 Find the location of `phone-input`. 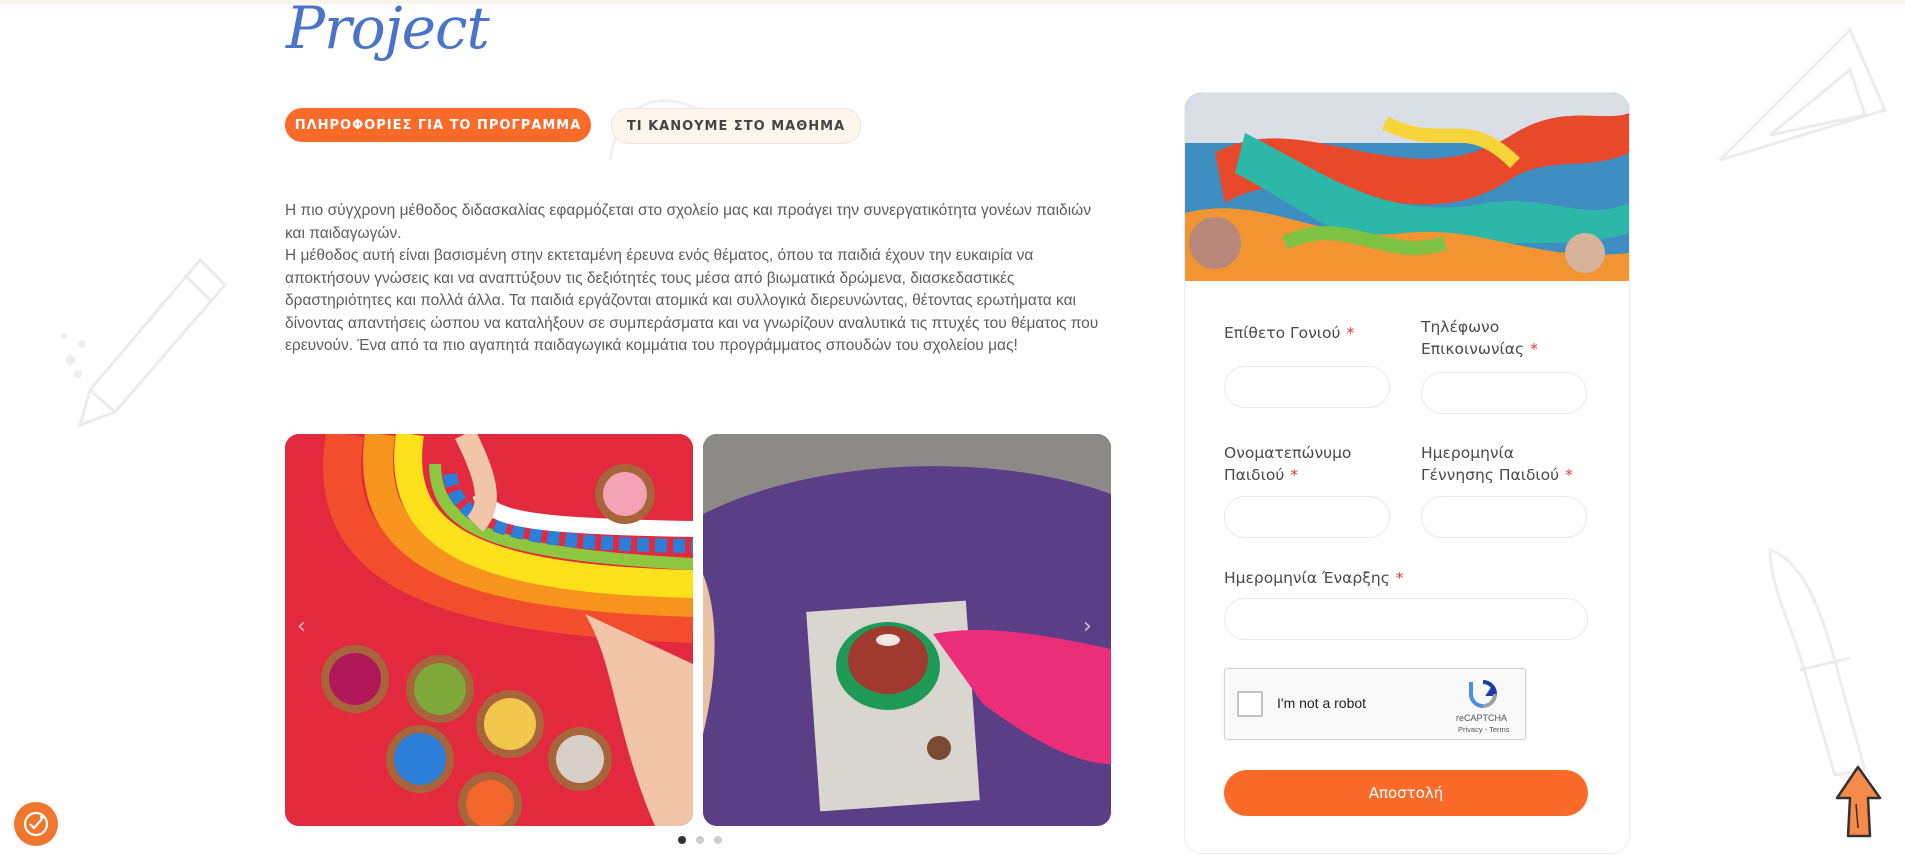

phone-input is located at coordinates (1504, 393).